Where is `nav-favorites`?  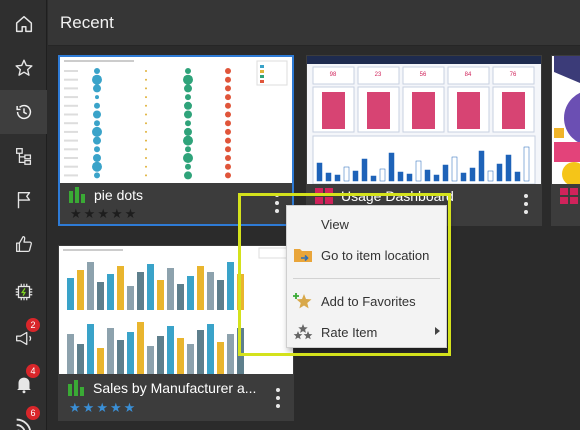
nav-favorites is located at coordinates (23, 68).